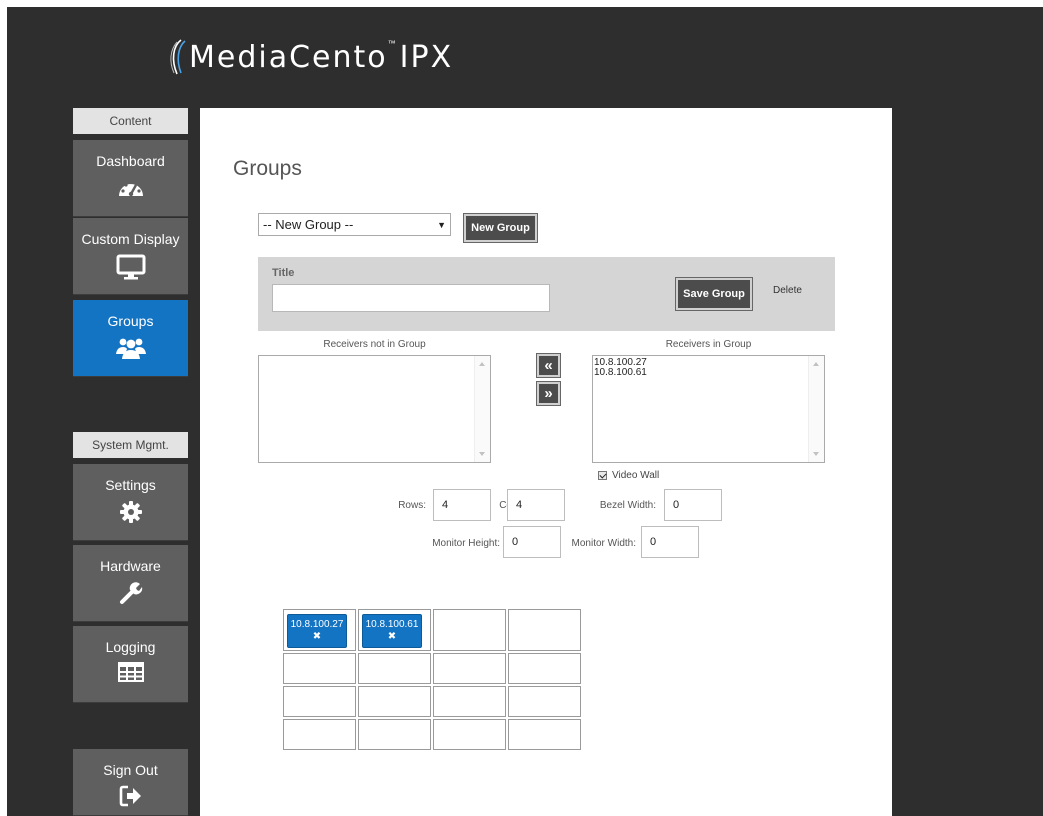 The height and width of the screenshot is (816, 1043). Describe the element at coordinates (462, 505) in the screenshot. I see `rows-input: 4` at that location.